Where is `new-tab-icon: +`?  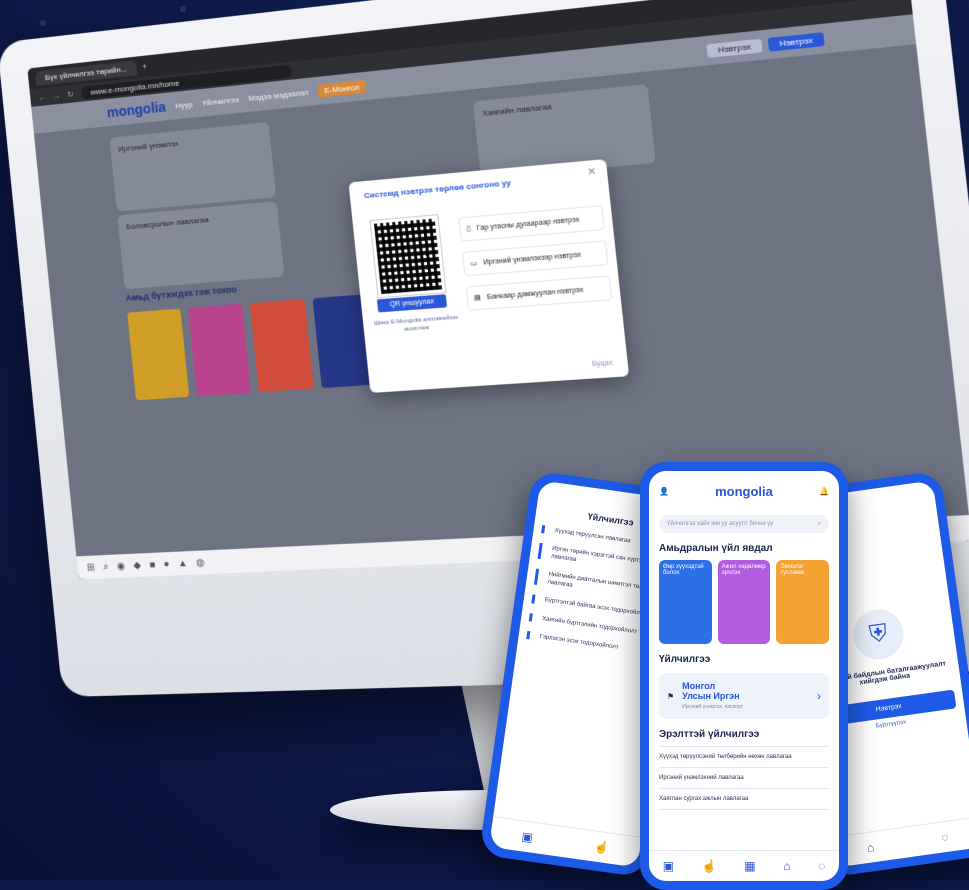 new-tab-icon: + is located at coordinates (144, 66).